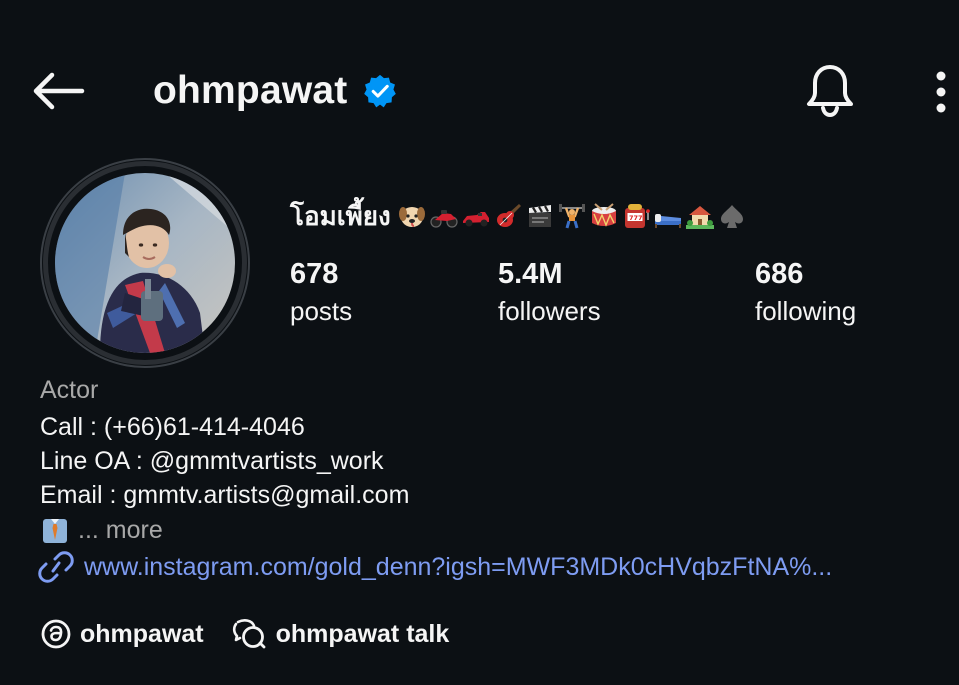  What do you see at coordinates (668, 216) in the screenshot?
I see `bed-icon` at bounding box center [668, 216].